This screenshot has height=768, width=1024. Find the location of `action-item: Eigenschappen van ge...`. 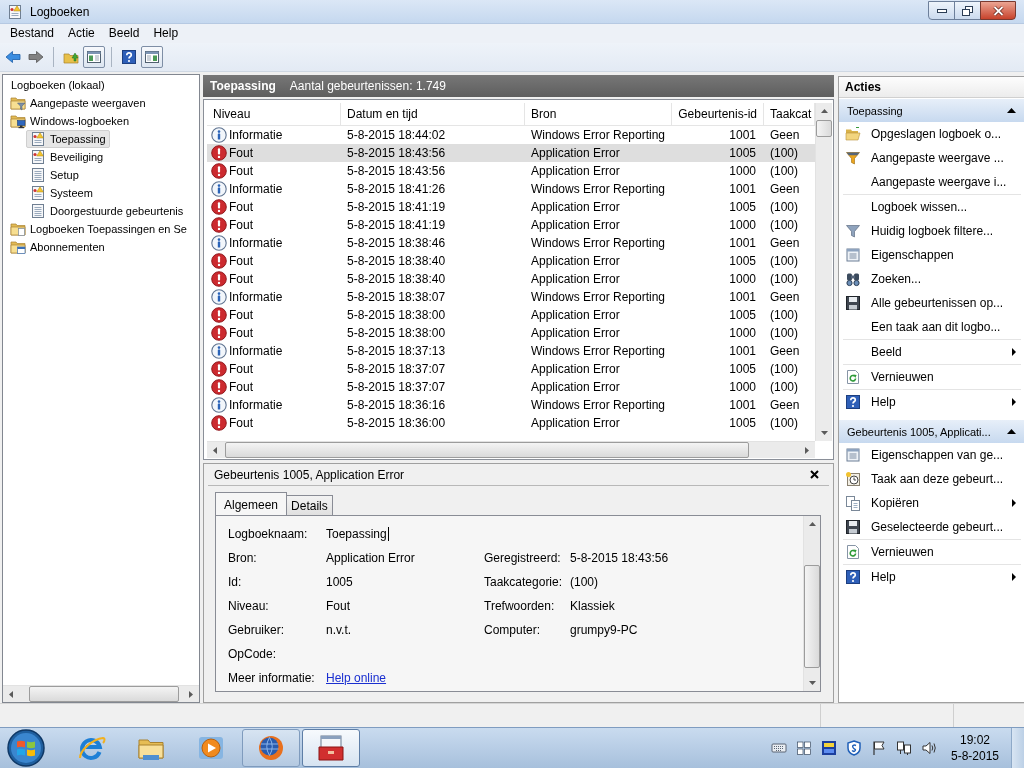

action-item: Eigenschappen van ge... is located at coordinates (931, 455).